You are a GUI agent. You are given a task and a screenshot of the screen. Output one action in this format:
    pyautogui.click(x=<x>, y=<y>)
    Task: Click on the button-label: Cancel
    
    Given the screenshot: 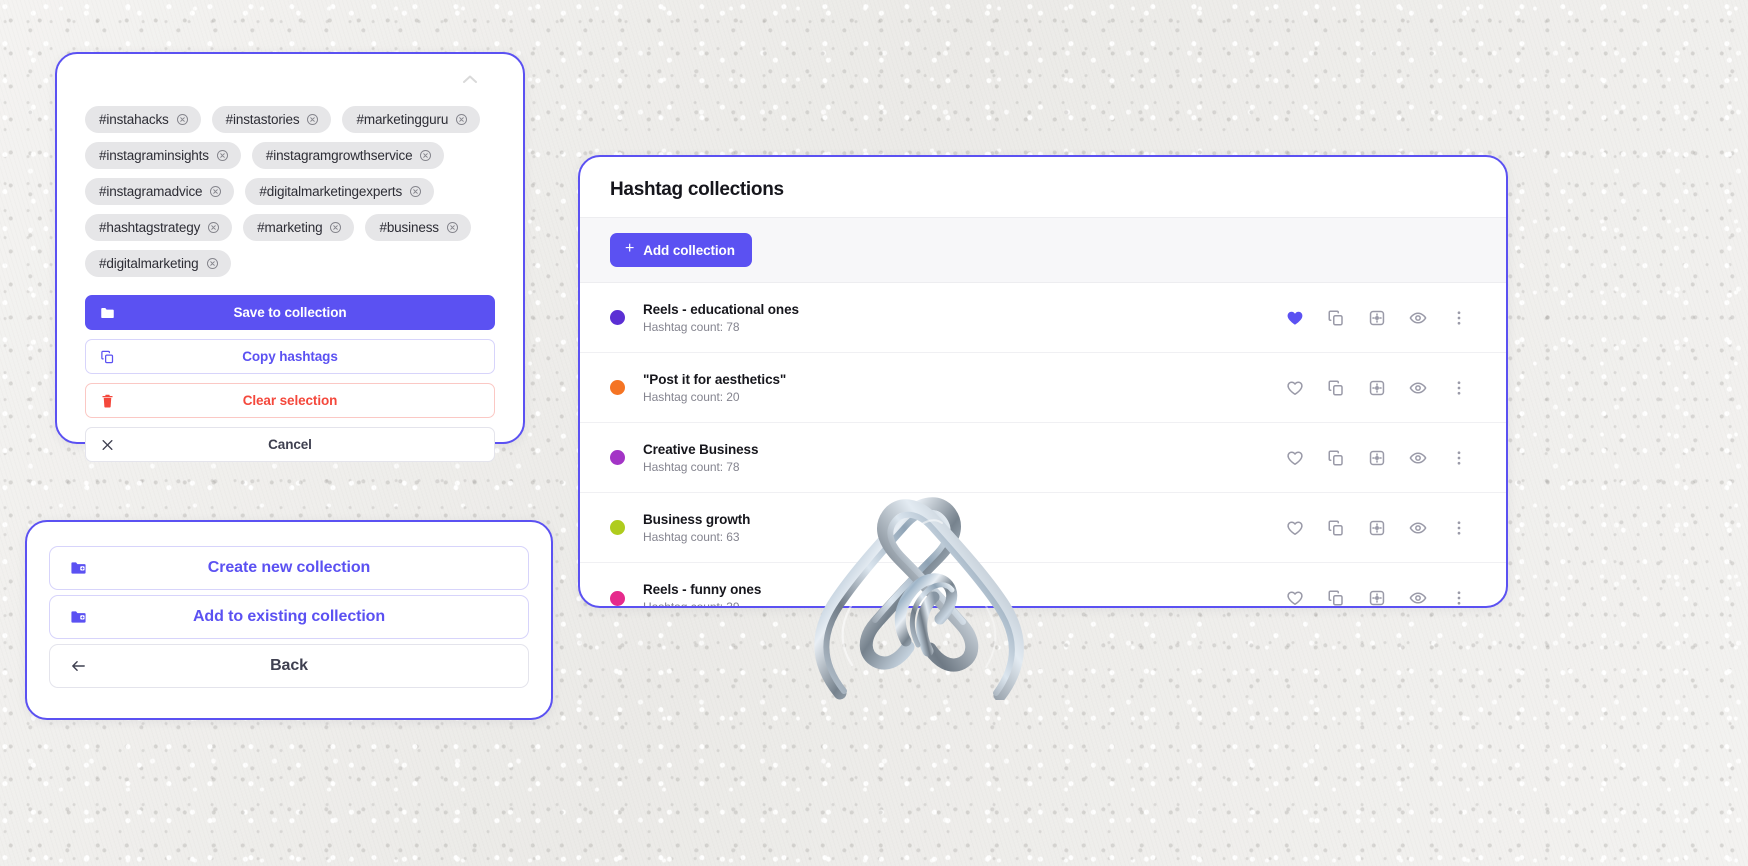 What is the action you would take?
    pyautogui.click(x=290, y=444)
    